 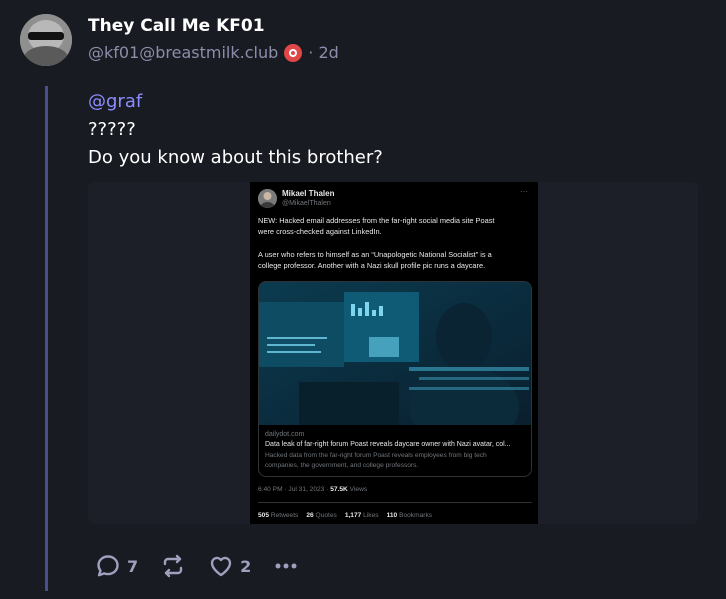 What do you see at coordinates (358, 489) in the screenshot?
I see `tweet-views-label: Views` at bounding box center [358, 489].